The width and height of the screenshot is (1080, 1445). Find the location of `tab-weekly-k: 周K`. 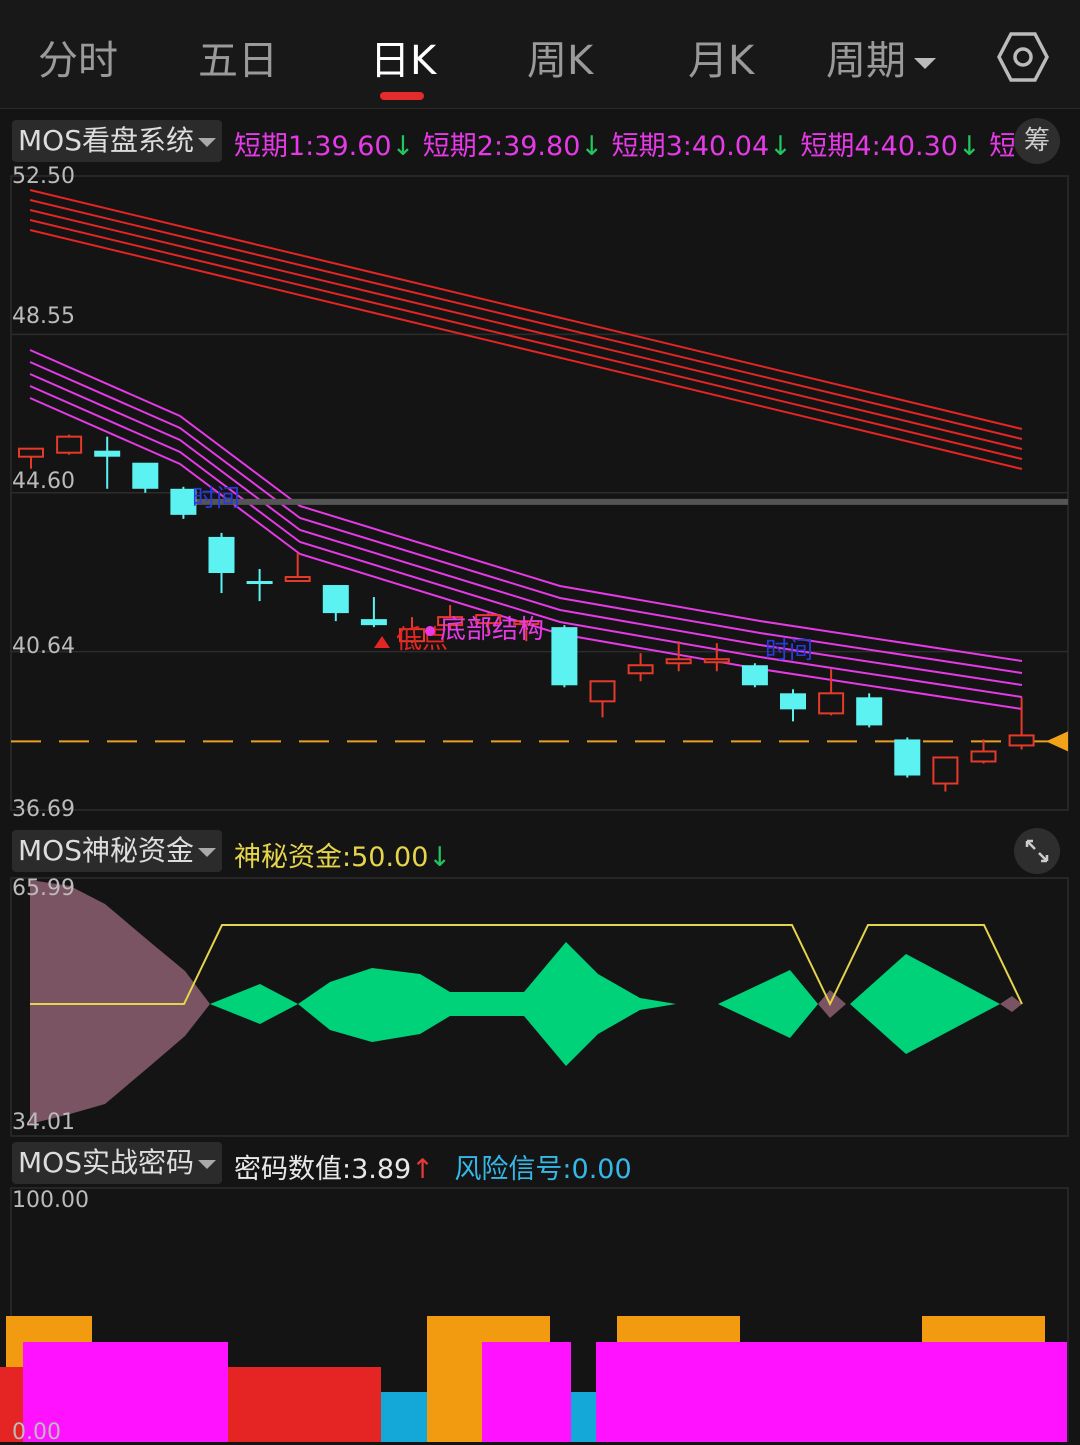

tab-weekly-k: 周K is located at coordinates (560, 57).